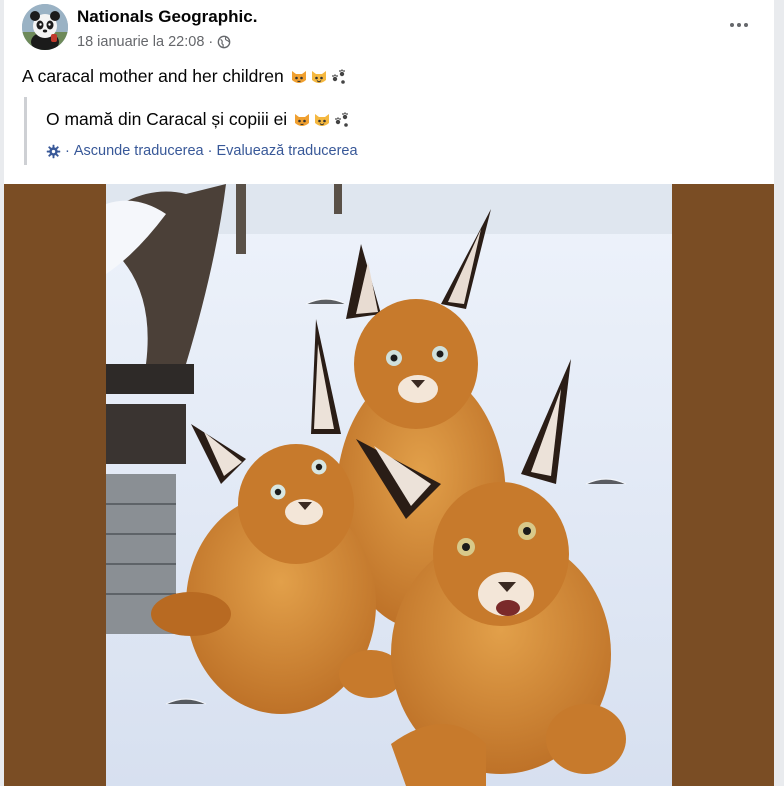 The width and height of the screenshot is (784, 786). I want to click on author-avatar, so click(45, 27).